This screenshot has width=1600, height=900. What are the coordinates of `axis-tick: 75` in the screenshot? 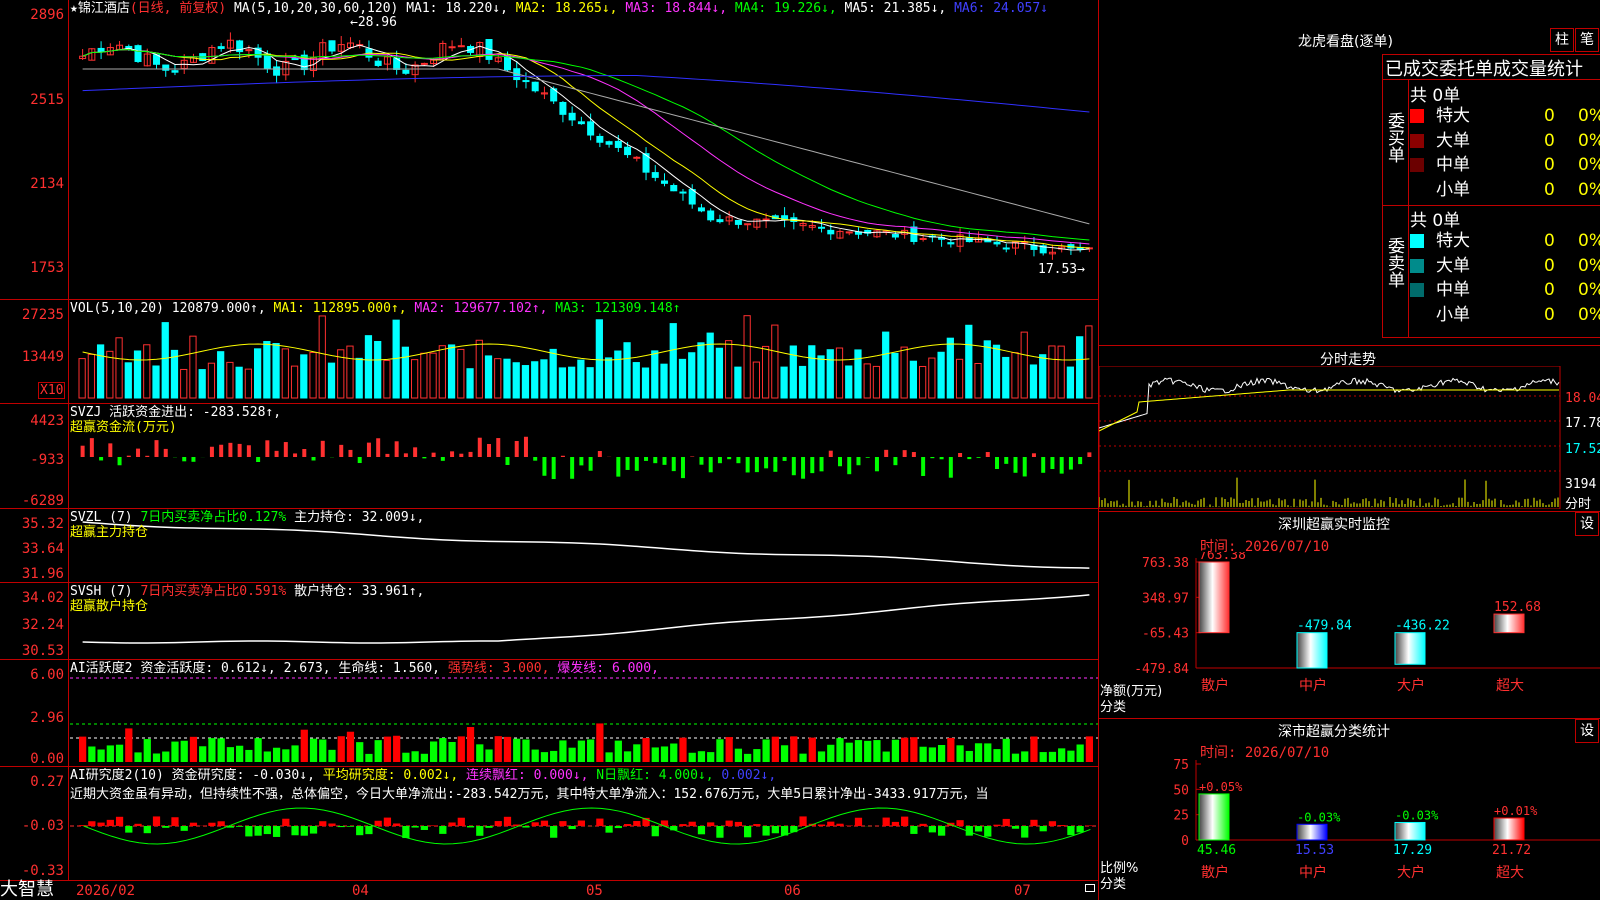 It's located at (1181, 765).